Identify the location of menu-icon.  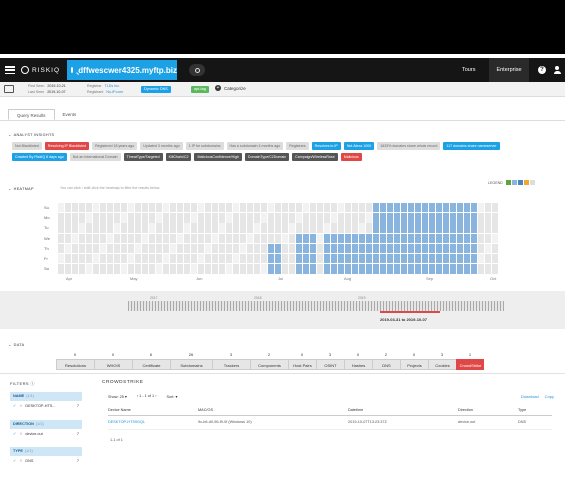
(10, 70).